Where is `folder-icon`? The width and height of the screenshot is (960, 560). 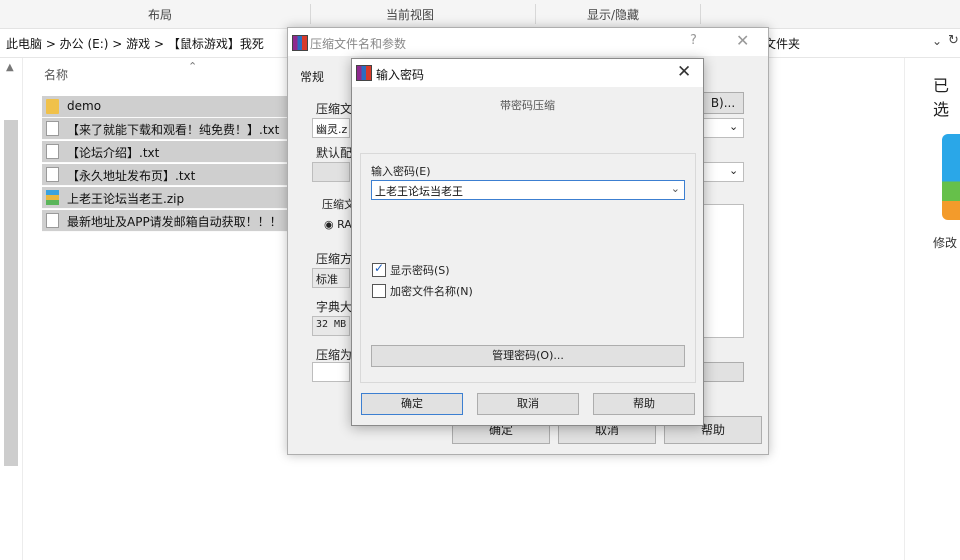
folder-icon is located at coordinates (52, 106).